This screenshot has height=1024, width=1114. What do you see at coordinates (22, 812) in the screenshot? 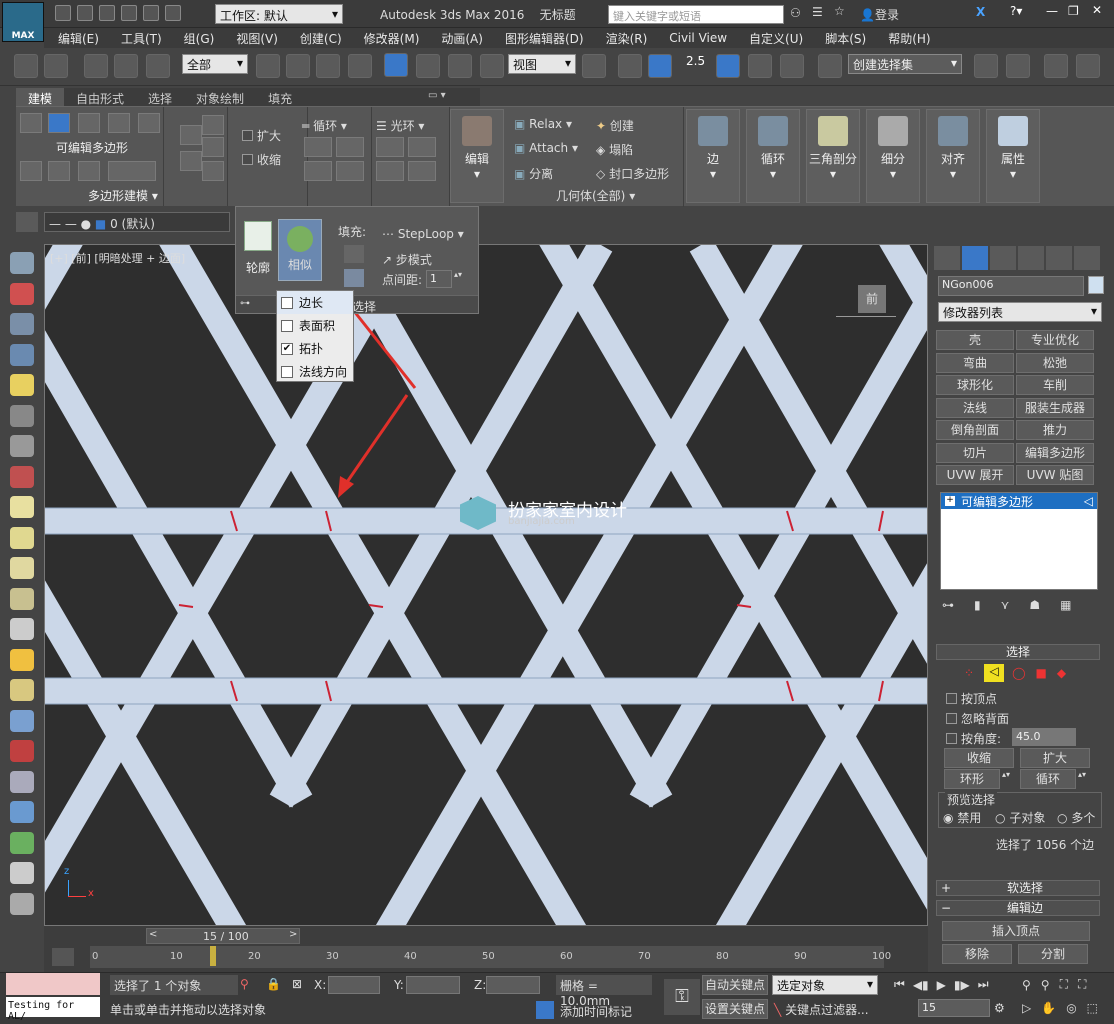
I see `gear-icon` at bounding box center [22, 812].